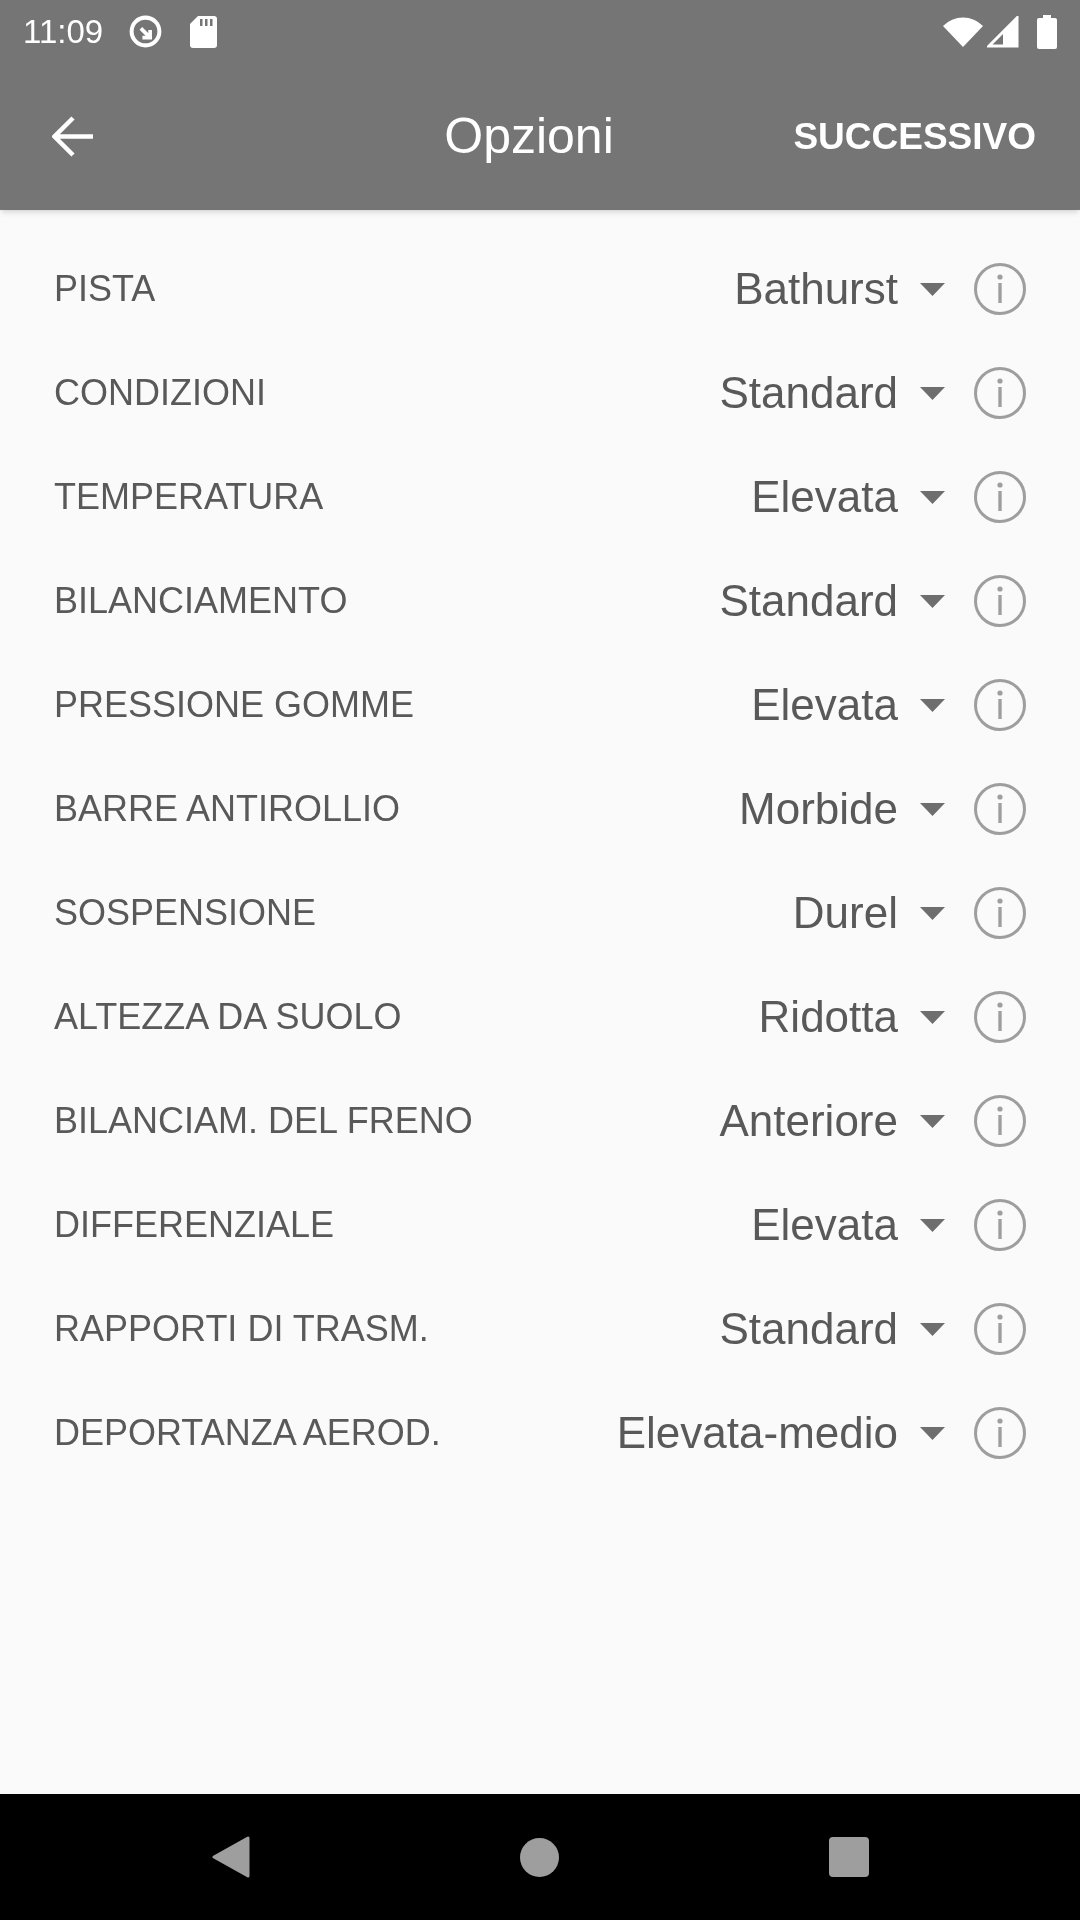  I want to click on nav-home-icon, so click(539, 1857).